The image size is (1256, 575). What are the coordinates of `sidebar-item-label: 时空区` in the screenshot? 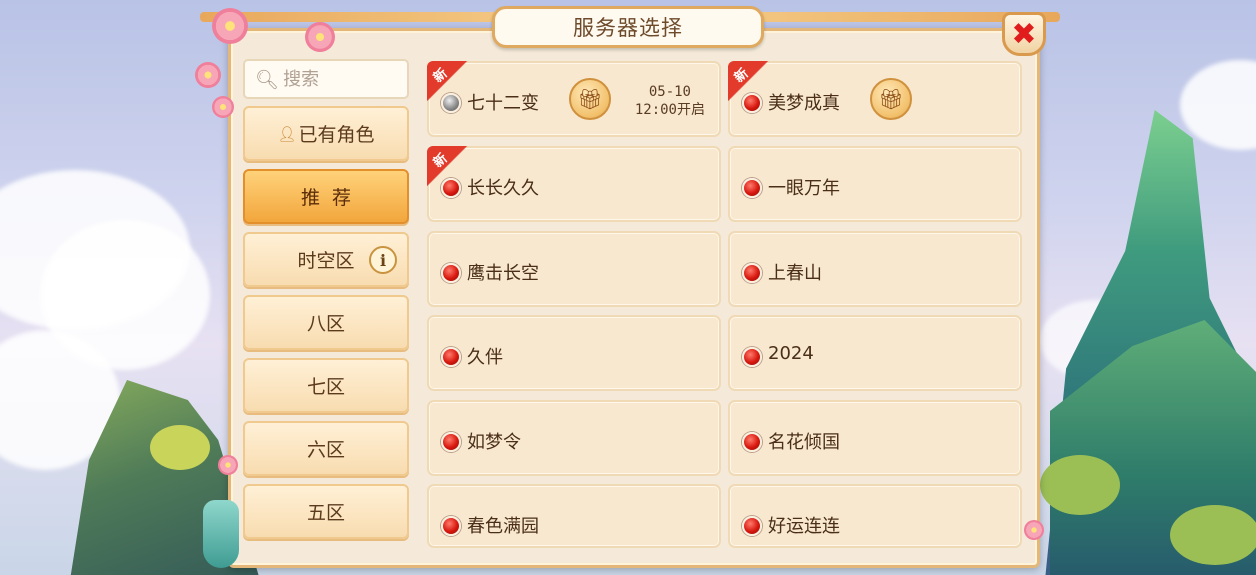 It's located at (326, 261).